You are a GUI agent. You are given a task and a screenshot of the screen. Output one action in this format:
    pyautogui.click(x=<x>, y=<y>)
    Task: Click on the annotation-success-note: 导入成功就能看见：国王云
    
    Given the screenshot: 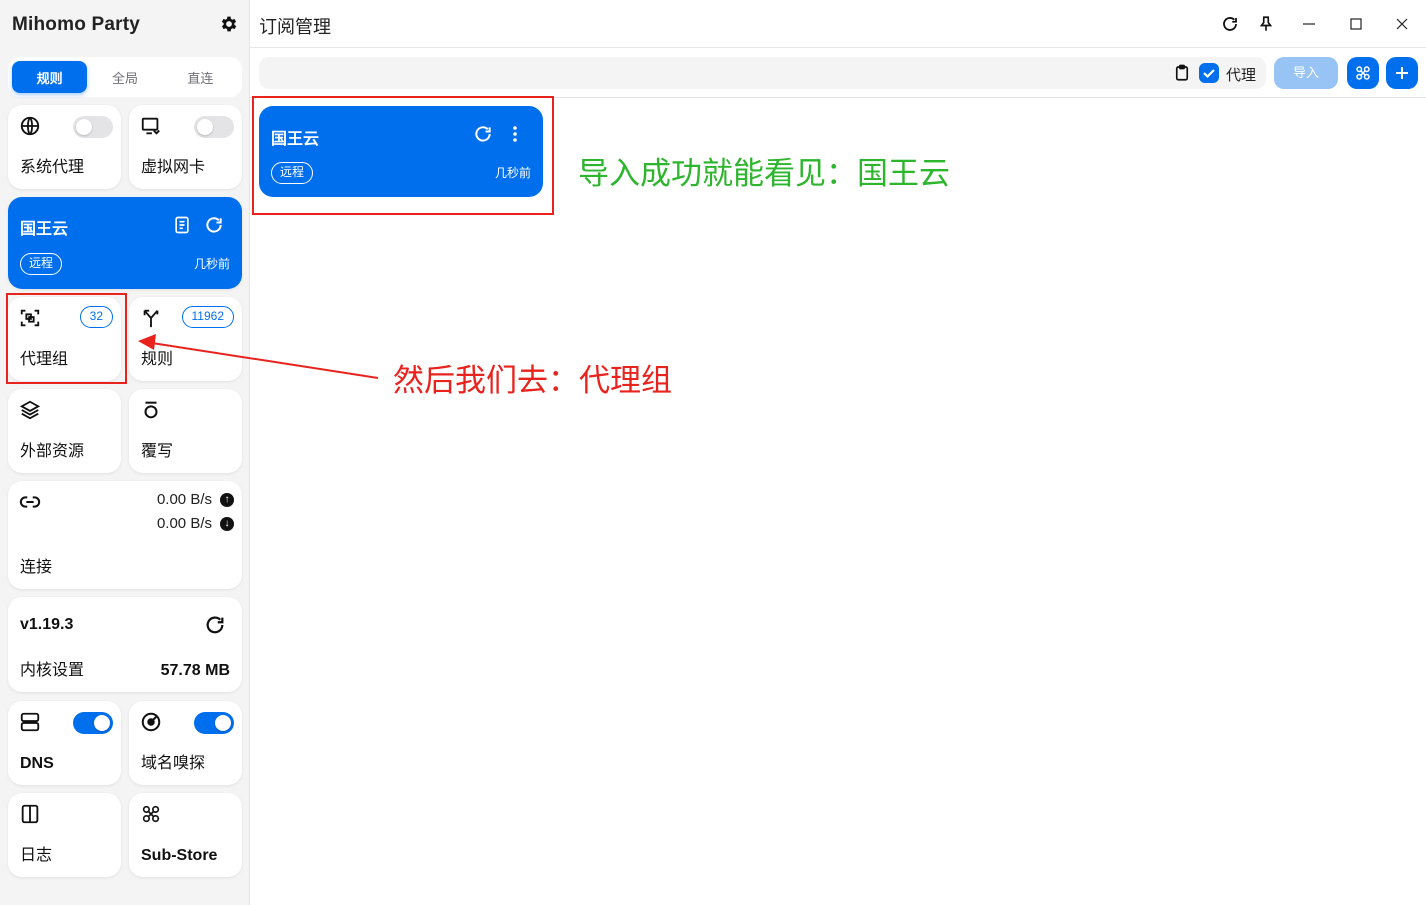 What is the action you would take?
    pyautogui.click(x=764, y=174)
    